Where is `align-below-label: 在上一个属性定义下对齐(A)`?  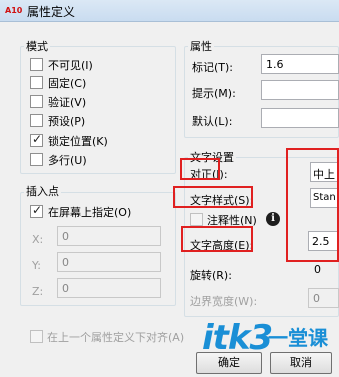 align-below-label: 在上一个属性定义下对齐(A) is located at coordinates (116, 337).